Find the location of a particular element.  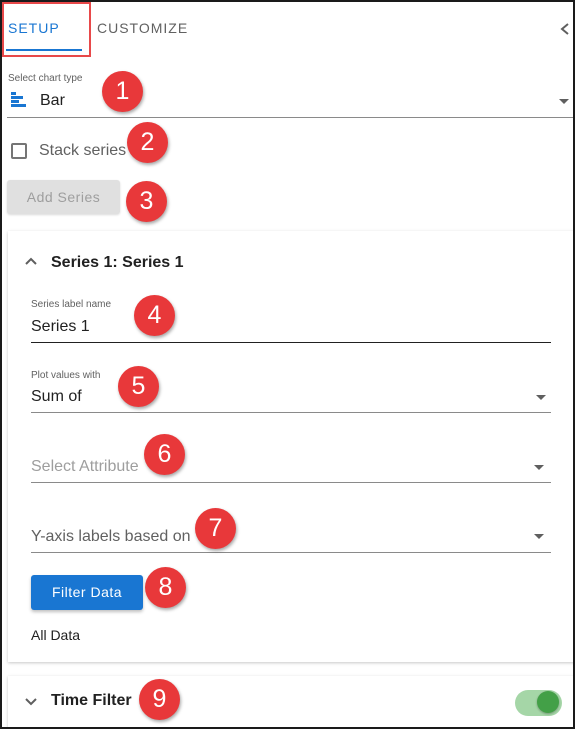

bar-chart-icon is located at coordinates (18, 99).